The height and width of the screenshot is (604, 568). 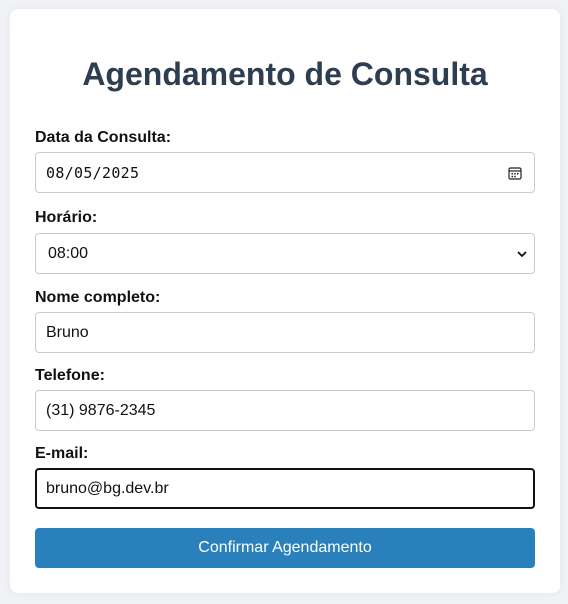 What do you see at coordinates (103, 137) in the screenshot?
I see `date-label: Data da Consulta:` at bounding box center [103, 137].